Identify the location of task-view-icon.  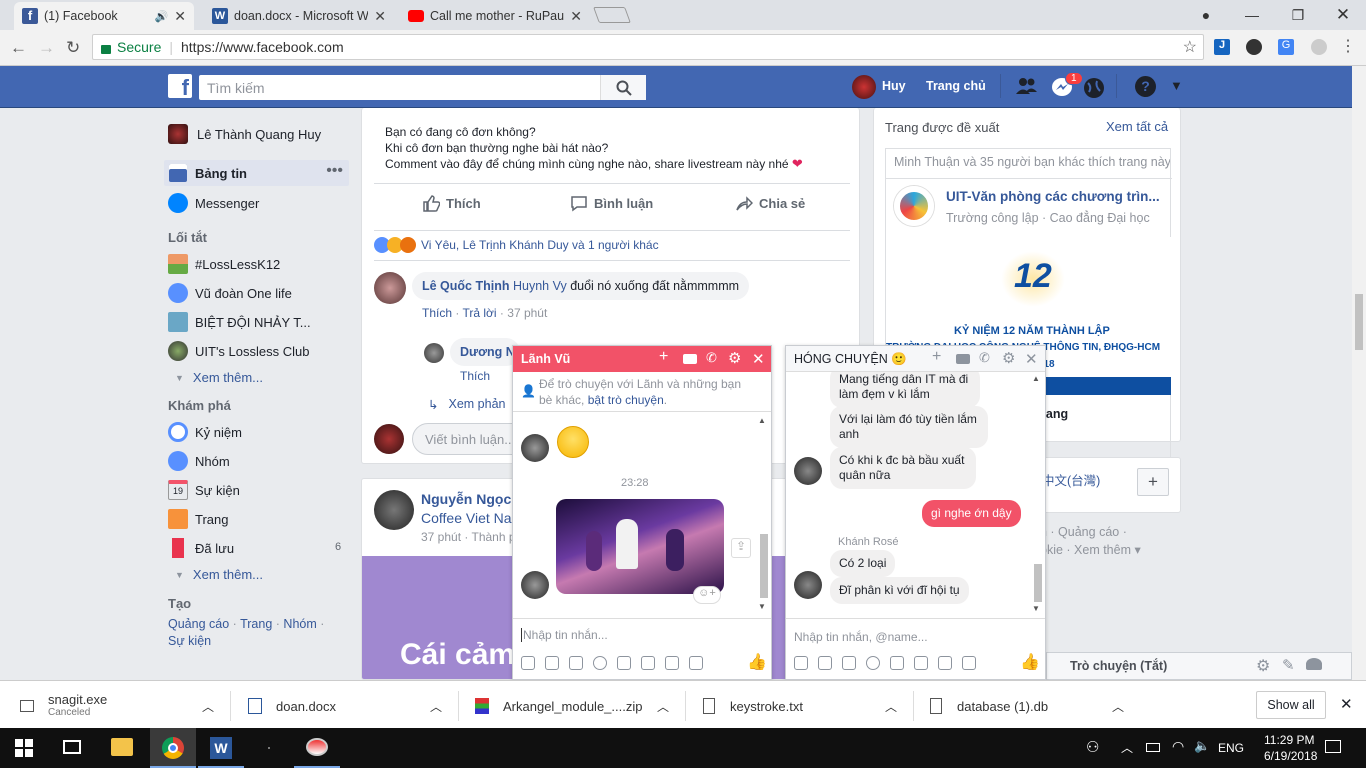
(72, 747).